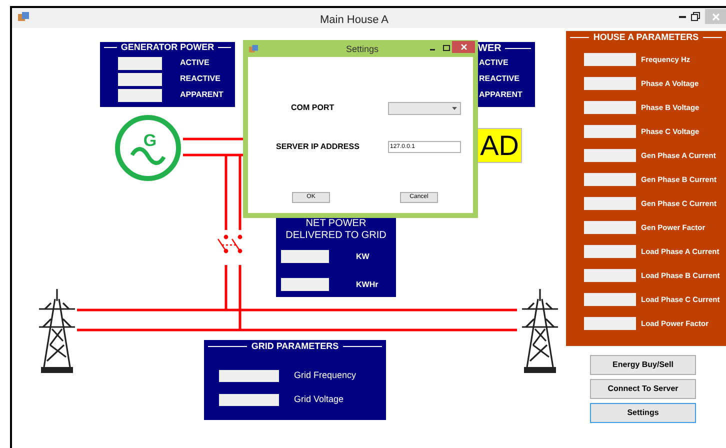 Image resolution: width=726 pixels, height=448 pixels. I want to click on switch-icon, so click(230, 244).